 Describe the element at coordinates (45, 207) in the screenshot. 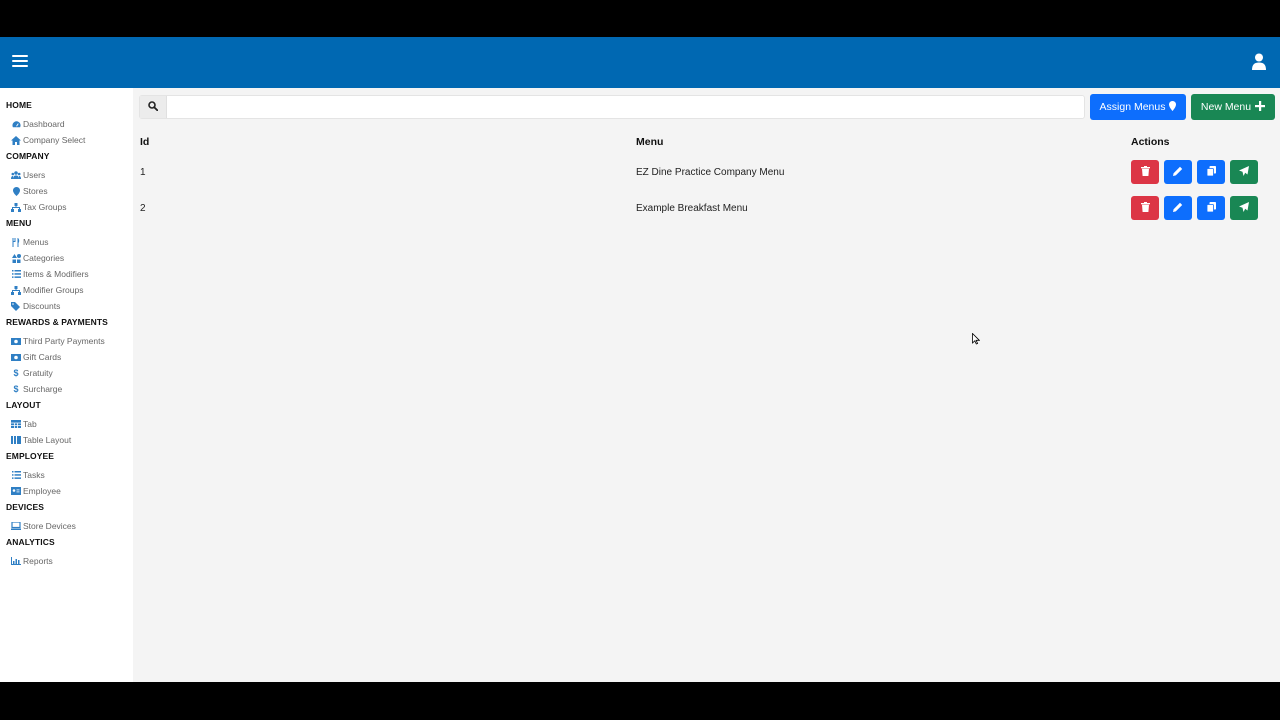

I see `sidebar-item-label: Tax Groups` at that location.